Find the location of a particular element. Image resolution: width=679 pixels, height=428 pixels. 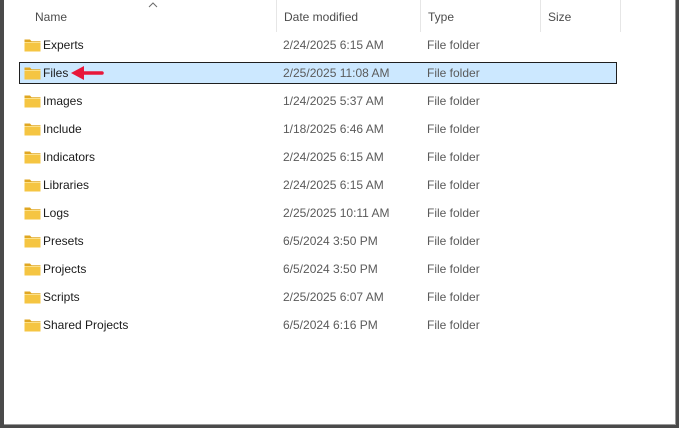

file-row: Include 1/18/2025 6:46 AM File folder is located at coordinates (318, 129).